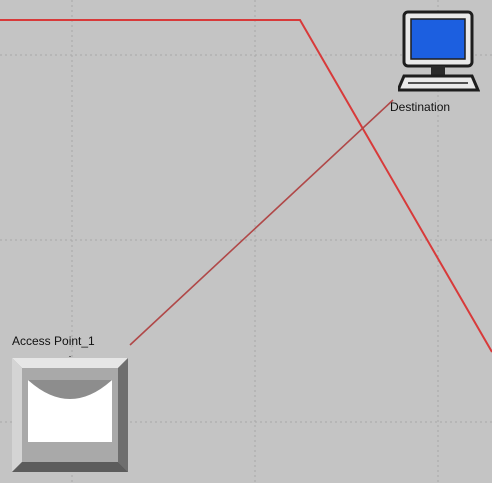 This screenshot has width=492, height=483. I want to click on access-point-icon, so click(71, 415).